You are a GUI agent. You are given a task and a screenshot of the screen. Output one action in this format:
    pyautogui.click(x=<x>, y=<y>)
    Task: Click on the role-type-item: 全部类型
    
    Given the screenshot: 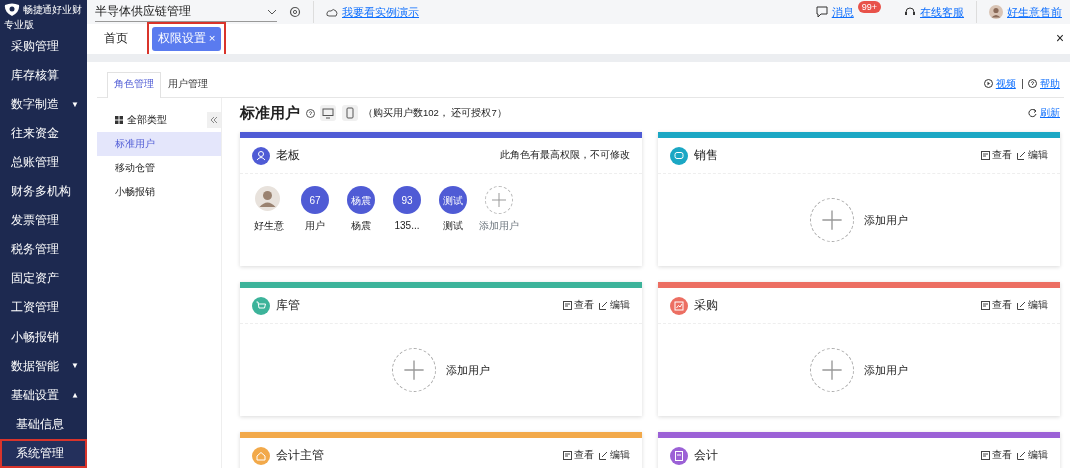 What is the action you would take?
    pyautogui.click(x=152, y=120)
    